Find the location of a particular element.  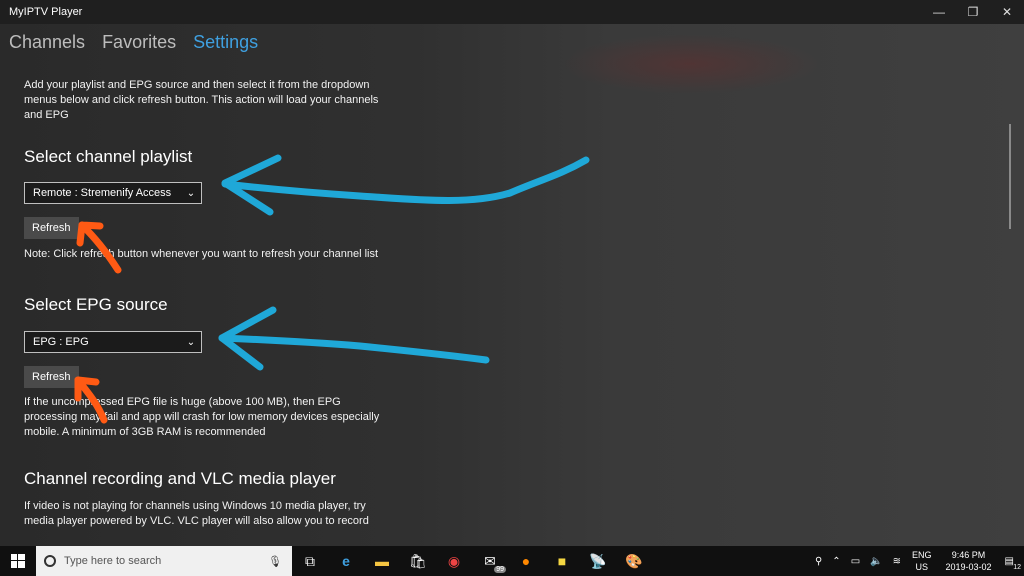

epg-section-title: Select EPG source is located at coordinates (96, 304).